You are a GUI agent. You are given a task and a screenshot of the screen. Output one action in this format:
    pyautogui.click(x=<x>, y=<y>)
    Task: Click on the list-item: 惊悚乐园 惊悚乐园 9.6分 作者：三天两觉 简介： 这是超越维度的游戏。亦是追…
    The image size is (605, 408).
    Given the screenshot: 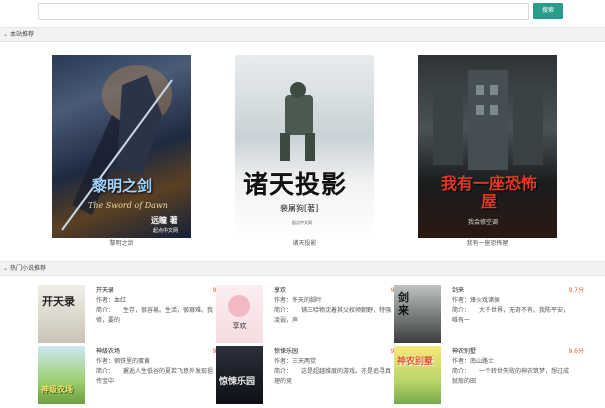 What is the action you would take?
    pyautogui.click(x=311, y=376)
    